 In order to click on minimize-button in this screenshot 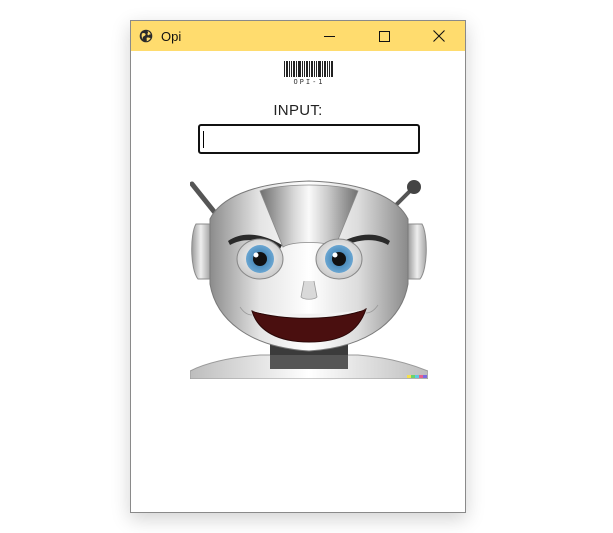, I will do `click(329, 36)`.